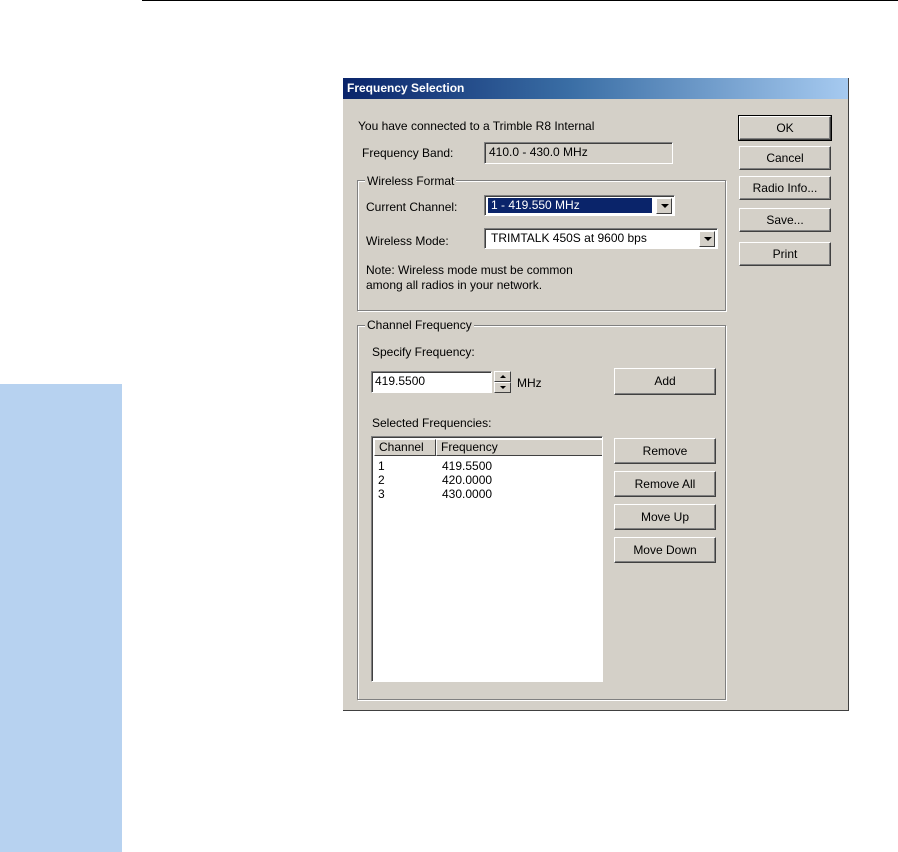  Describe the element at coordinates (467, 480) in the screenshot. I see `list-item-frequency: 420.0000` at that location.